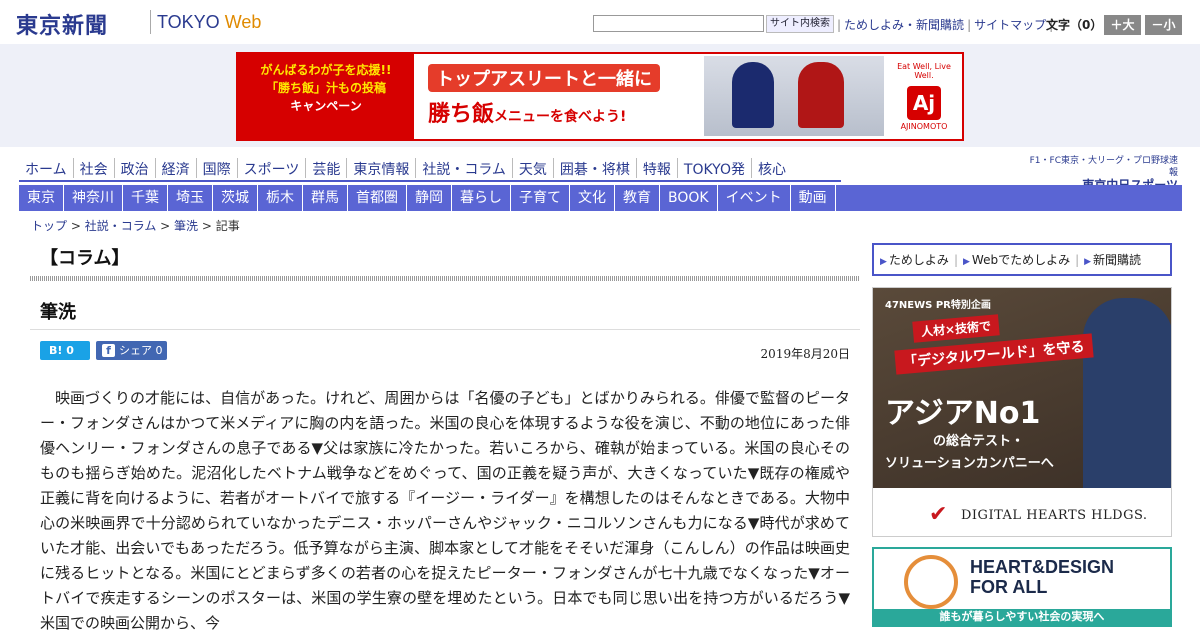  Describe the element at coordinates (150, 22) in the screenshot. I see `logo-divider` at that location.